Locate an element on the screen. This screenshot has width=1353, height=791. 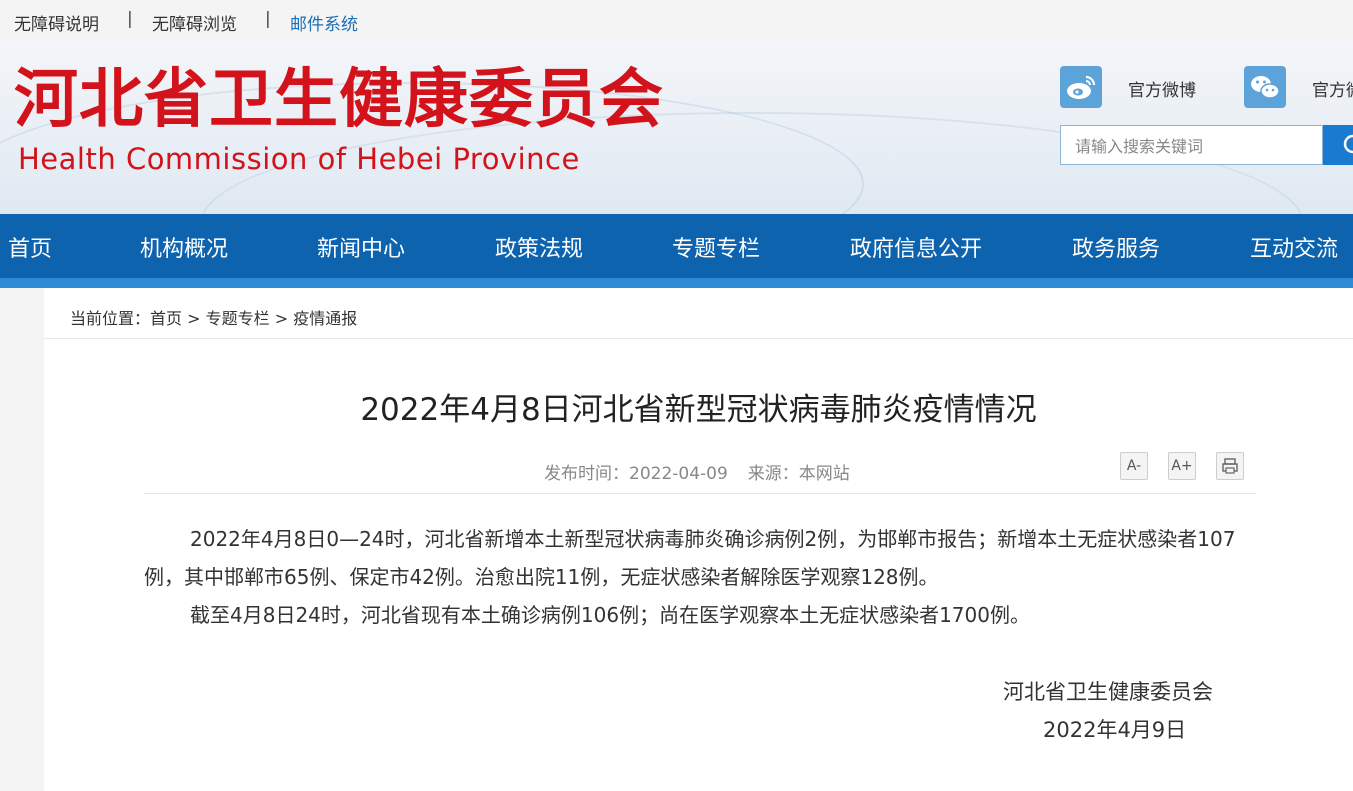
breadcrumb-item-home: 首页 is located at coordinates (166, 318).